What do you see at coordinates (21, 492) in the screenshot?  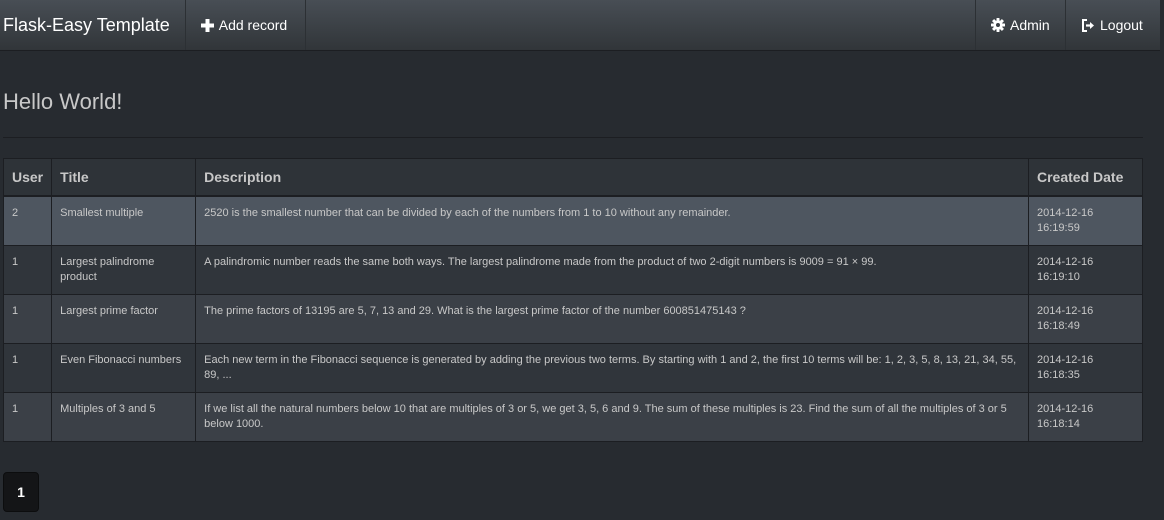 I see `pagination-page-button: 1` at bounding box center [21, 492].